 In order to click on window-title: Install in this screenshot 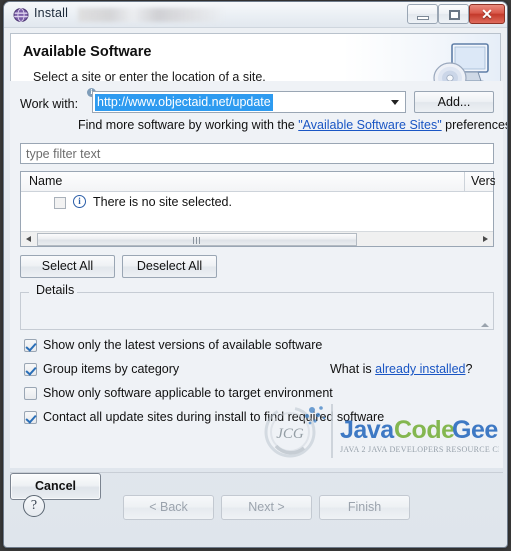, I will do `click(51, 13)`.